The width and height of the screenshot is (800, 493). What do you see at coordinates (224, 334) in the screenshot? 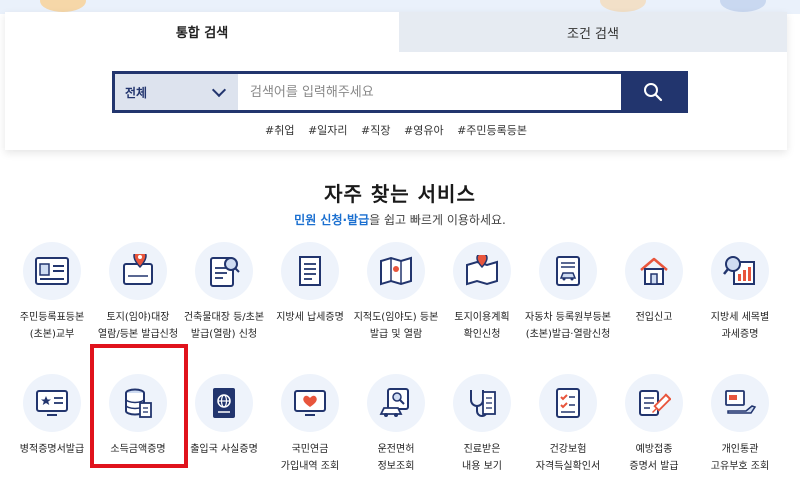
I see `service-label: 발급(열람) 신청` at bounding box center [224, 334].